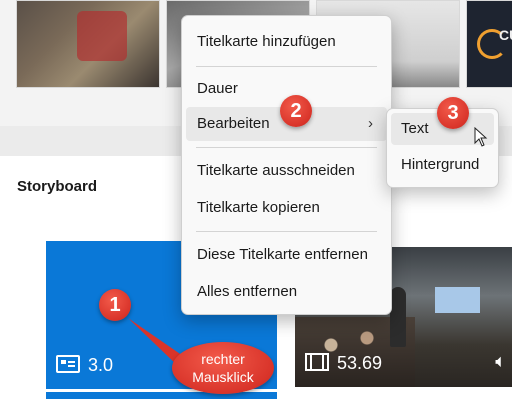  I want to click on right-click-callout: rechter Mausklick, so click(223, 368).